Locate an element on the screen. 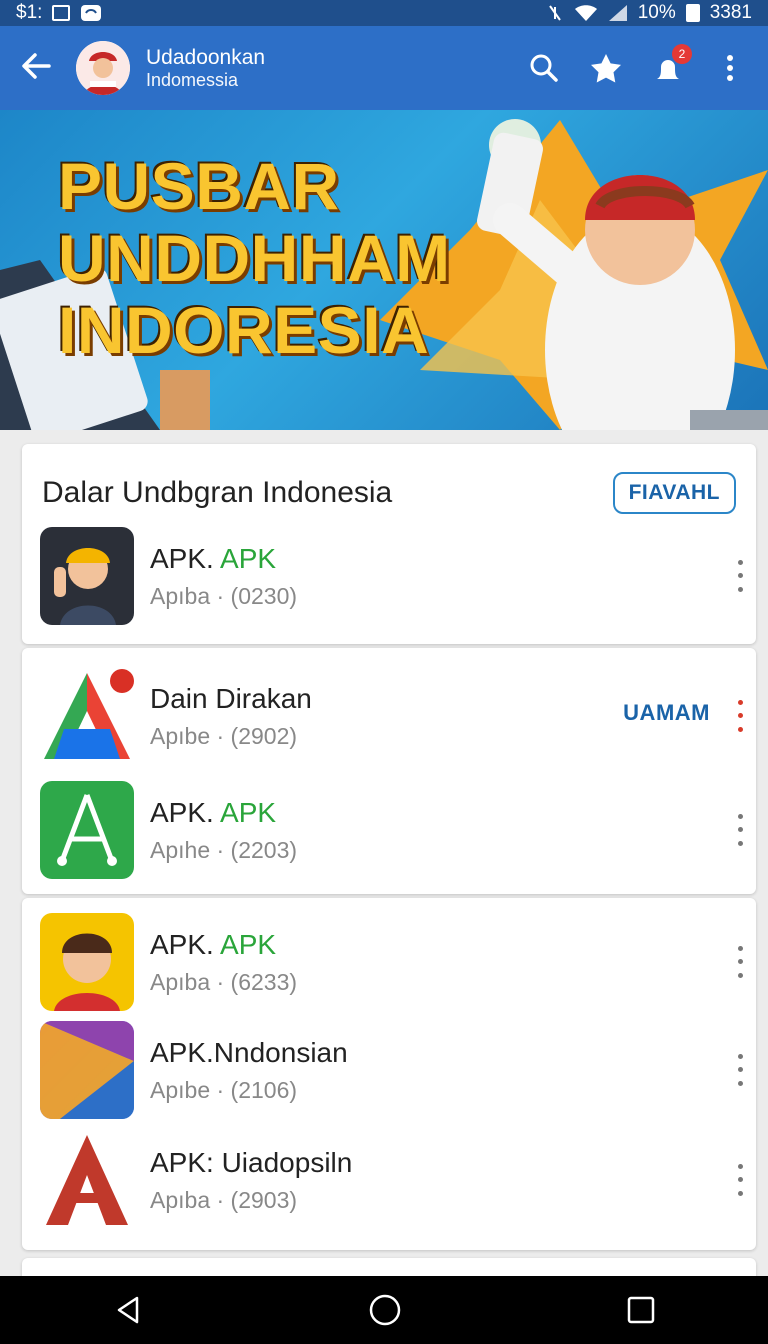  battery-percent: 10% is located at coordinates (656, 12).